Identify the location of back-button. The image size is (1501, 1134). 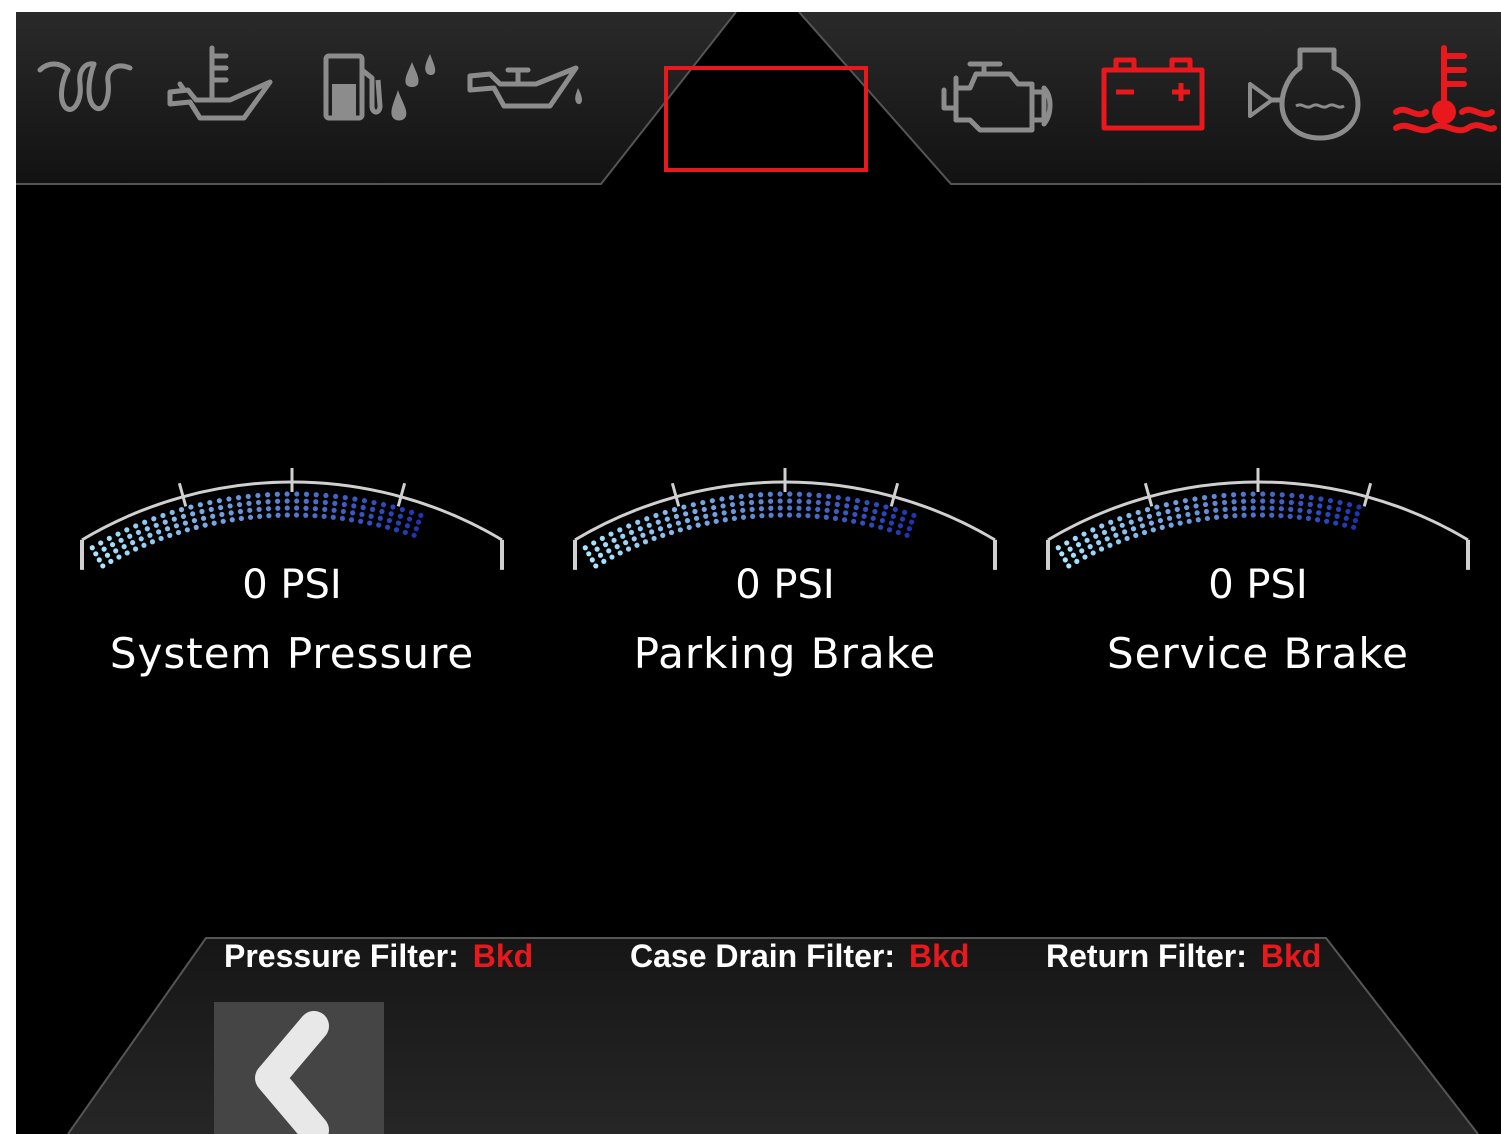
(299, 1068).